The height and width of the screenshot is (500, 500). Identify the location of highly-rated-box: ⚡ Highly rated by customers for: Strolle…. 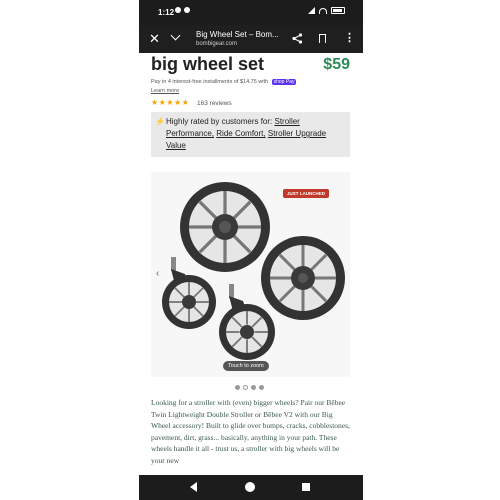
(250, 134).